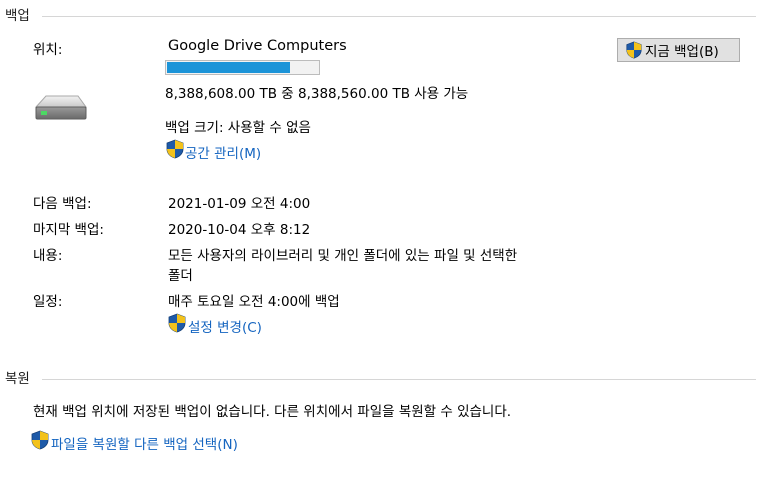  What do you see at coordinates (343, 256) in the screenshot?
I see `contents-value-line1: 모든 사용자의 라이브러리 및 개인 폴더에 있는 파일 및 선택한` at bounding box center [343, 256].